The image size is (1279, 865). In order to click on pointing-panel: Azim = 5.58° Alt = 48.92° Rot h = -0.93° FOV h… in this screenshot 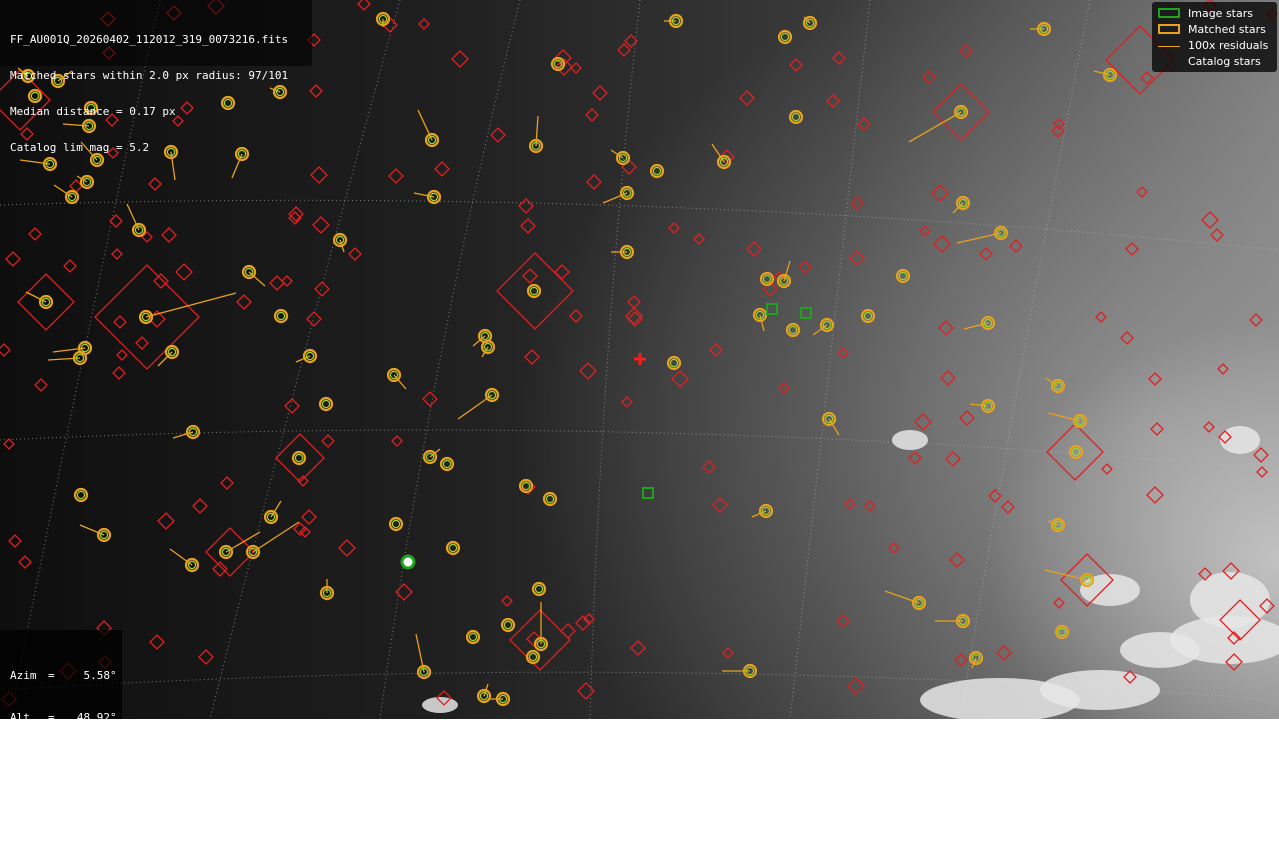, I will do `click(61, 740)`.